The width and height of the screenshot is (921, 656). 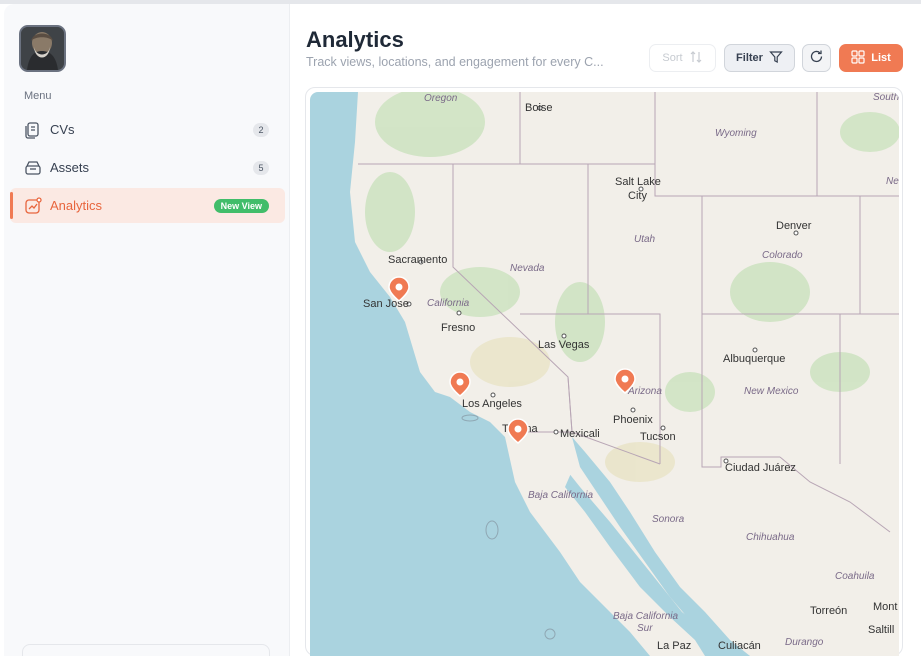 What do you see at coordinates (633, 420) in the screenshot?
I see `map-label-phoenix: Phoenix` at bounding box center [633, 420].